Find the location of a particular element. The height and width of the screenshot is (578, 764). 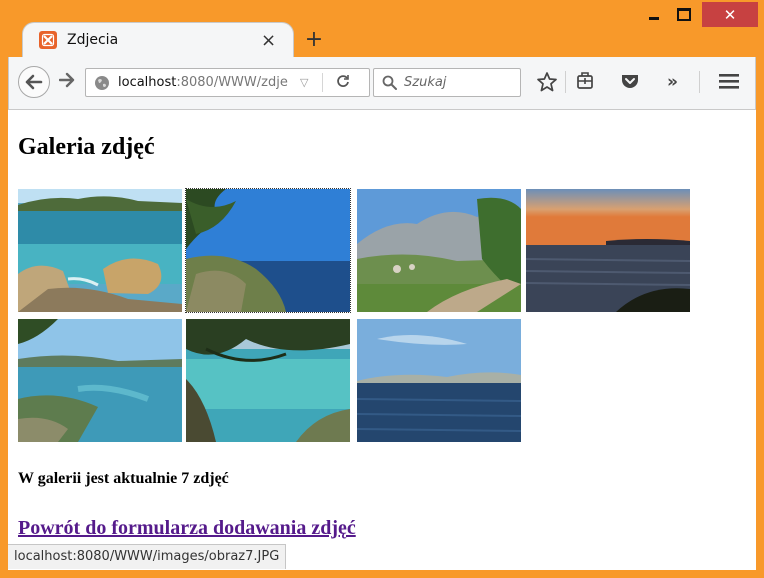

reload-icon is located at coordinates (343, 83).